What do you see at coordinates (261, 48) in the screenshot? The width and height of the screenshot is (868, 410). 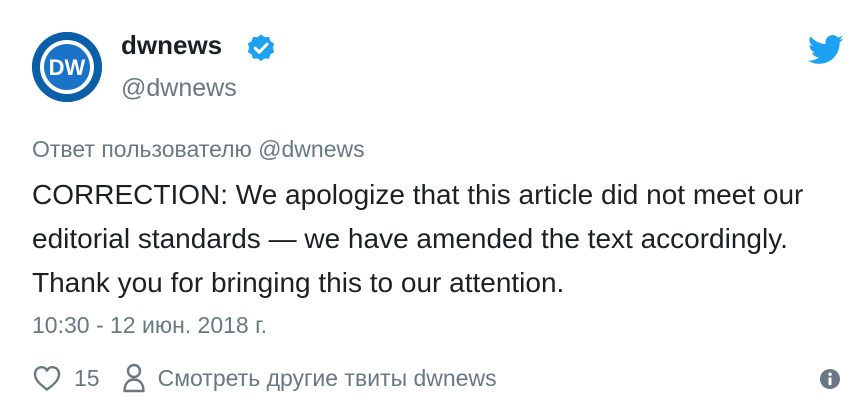 I see `verified-badge-icon` at bounding box center [261, 48].